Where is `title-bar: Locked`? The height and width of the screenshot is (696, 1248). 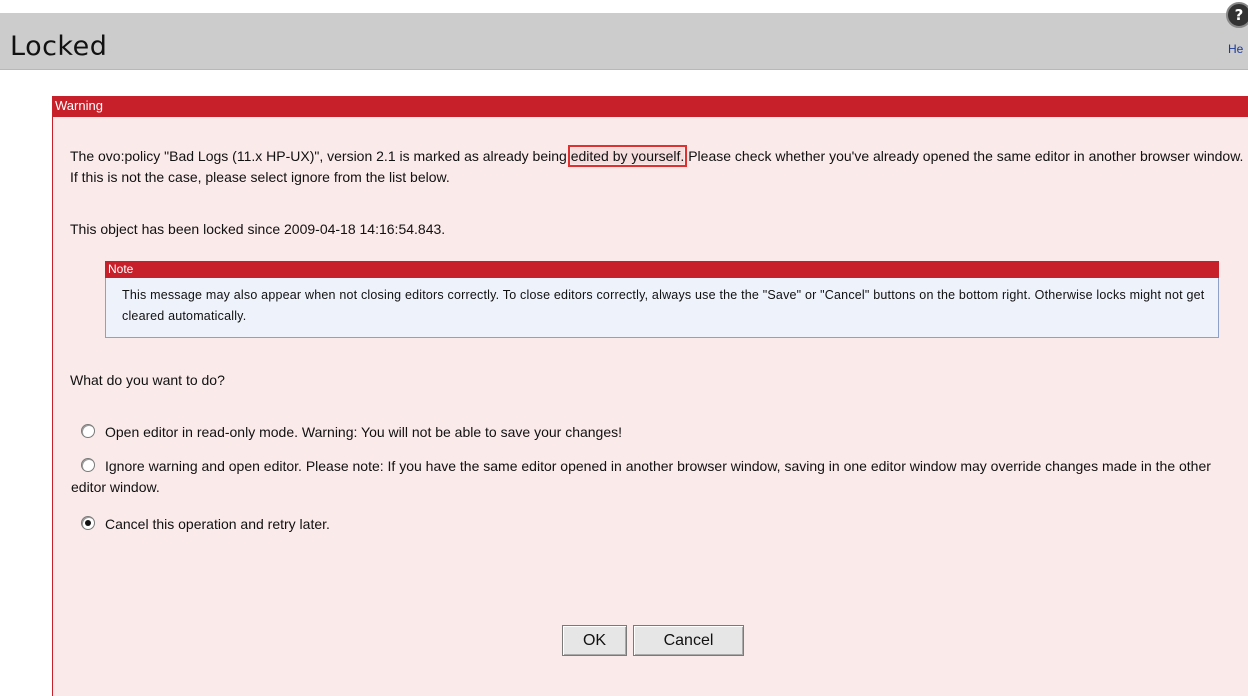
title-bar: Locked is located at coordinates (624, 41).